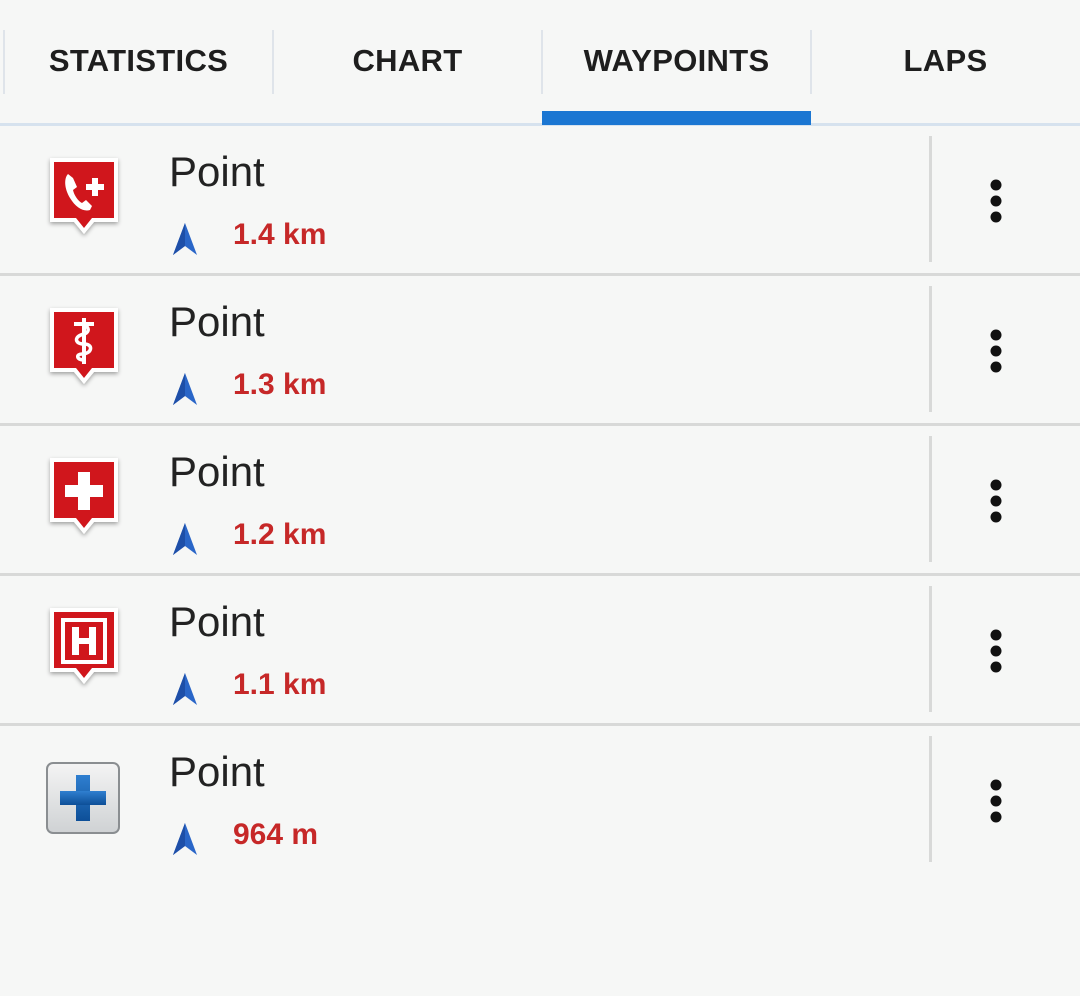  What do you see at coordinates (945, 63) in the screenshot?
I see `tab-laps: LAPS` at bounding box center [945, 63].